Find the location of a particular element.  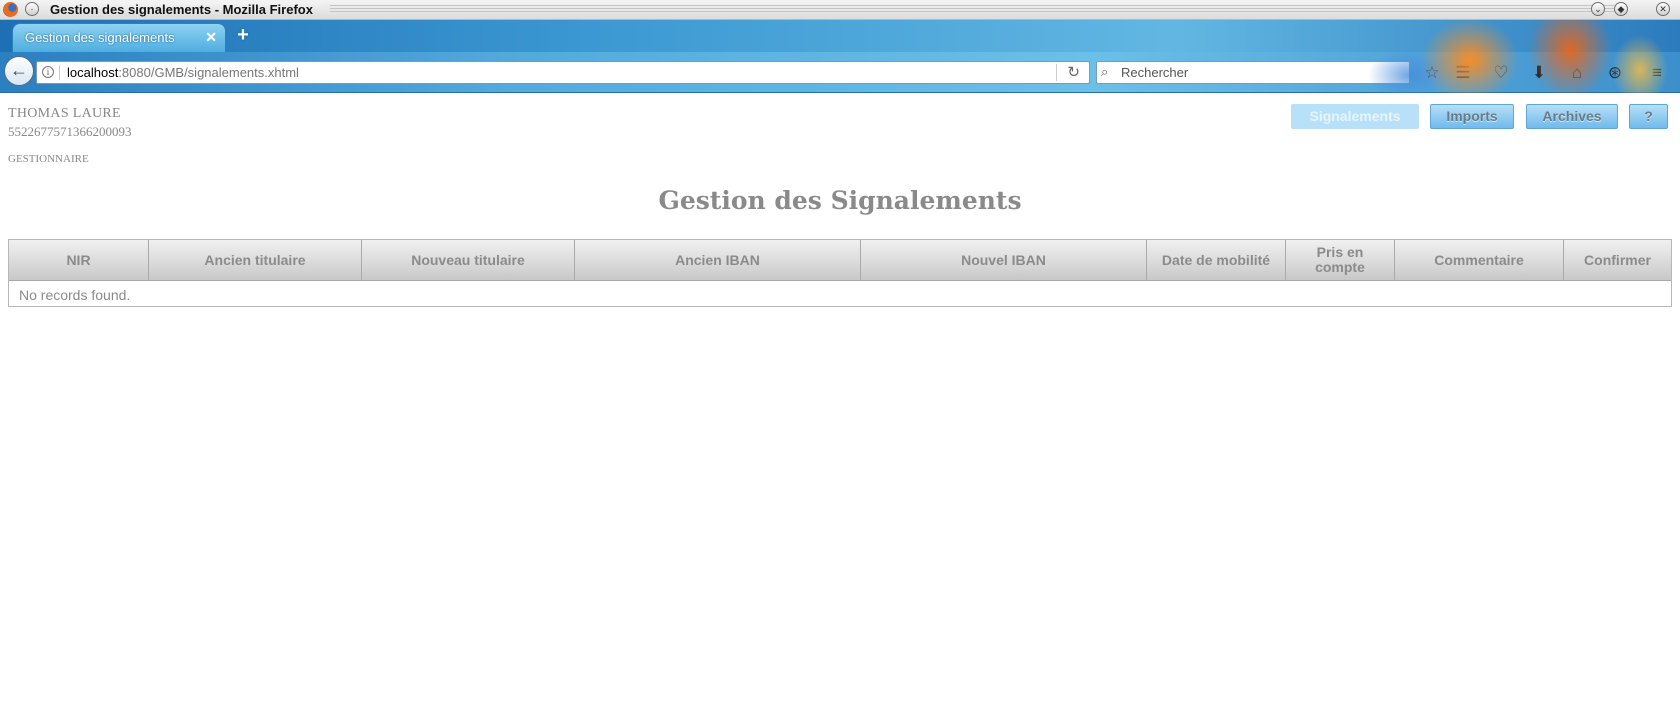

new-tab-icon: + is located at coordinates (243, 35).